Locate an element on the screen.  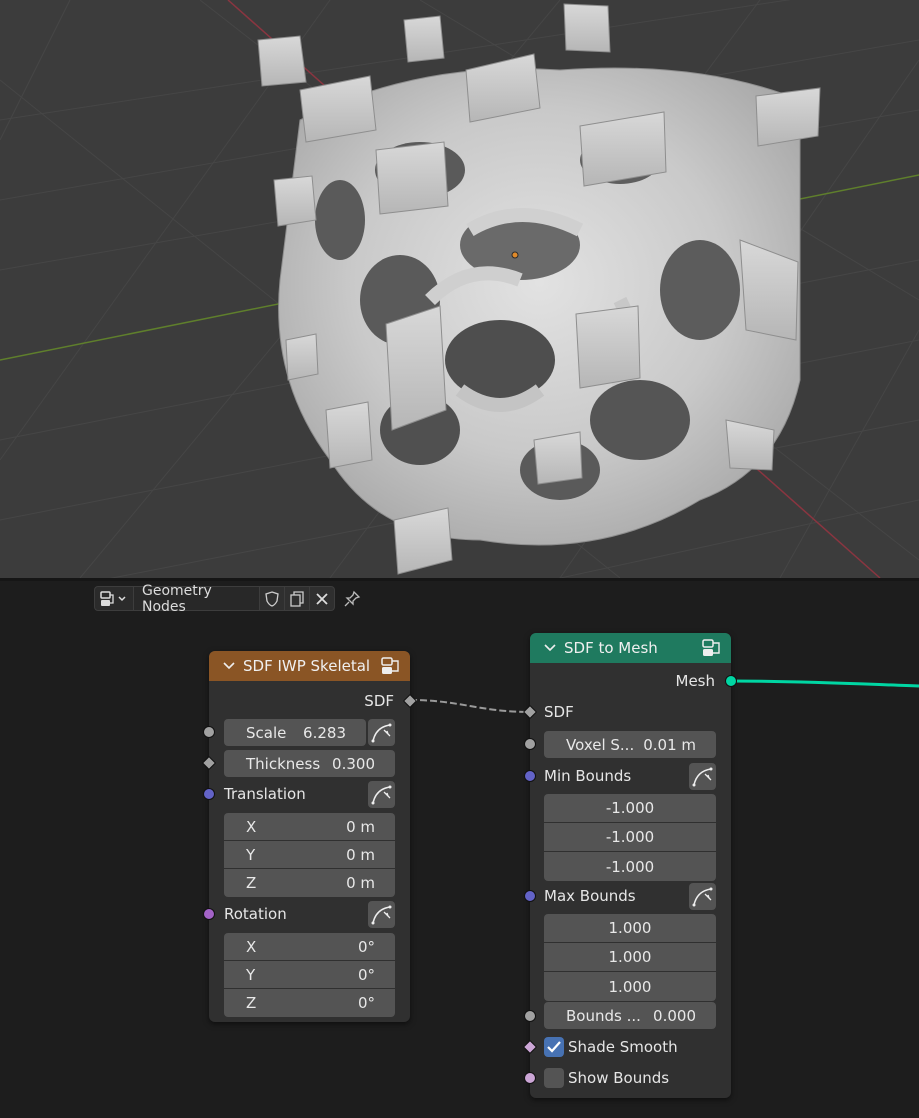
shade-smooth-checkbox is located at coordinates (554, 1047).